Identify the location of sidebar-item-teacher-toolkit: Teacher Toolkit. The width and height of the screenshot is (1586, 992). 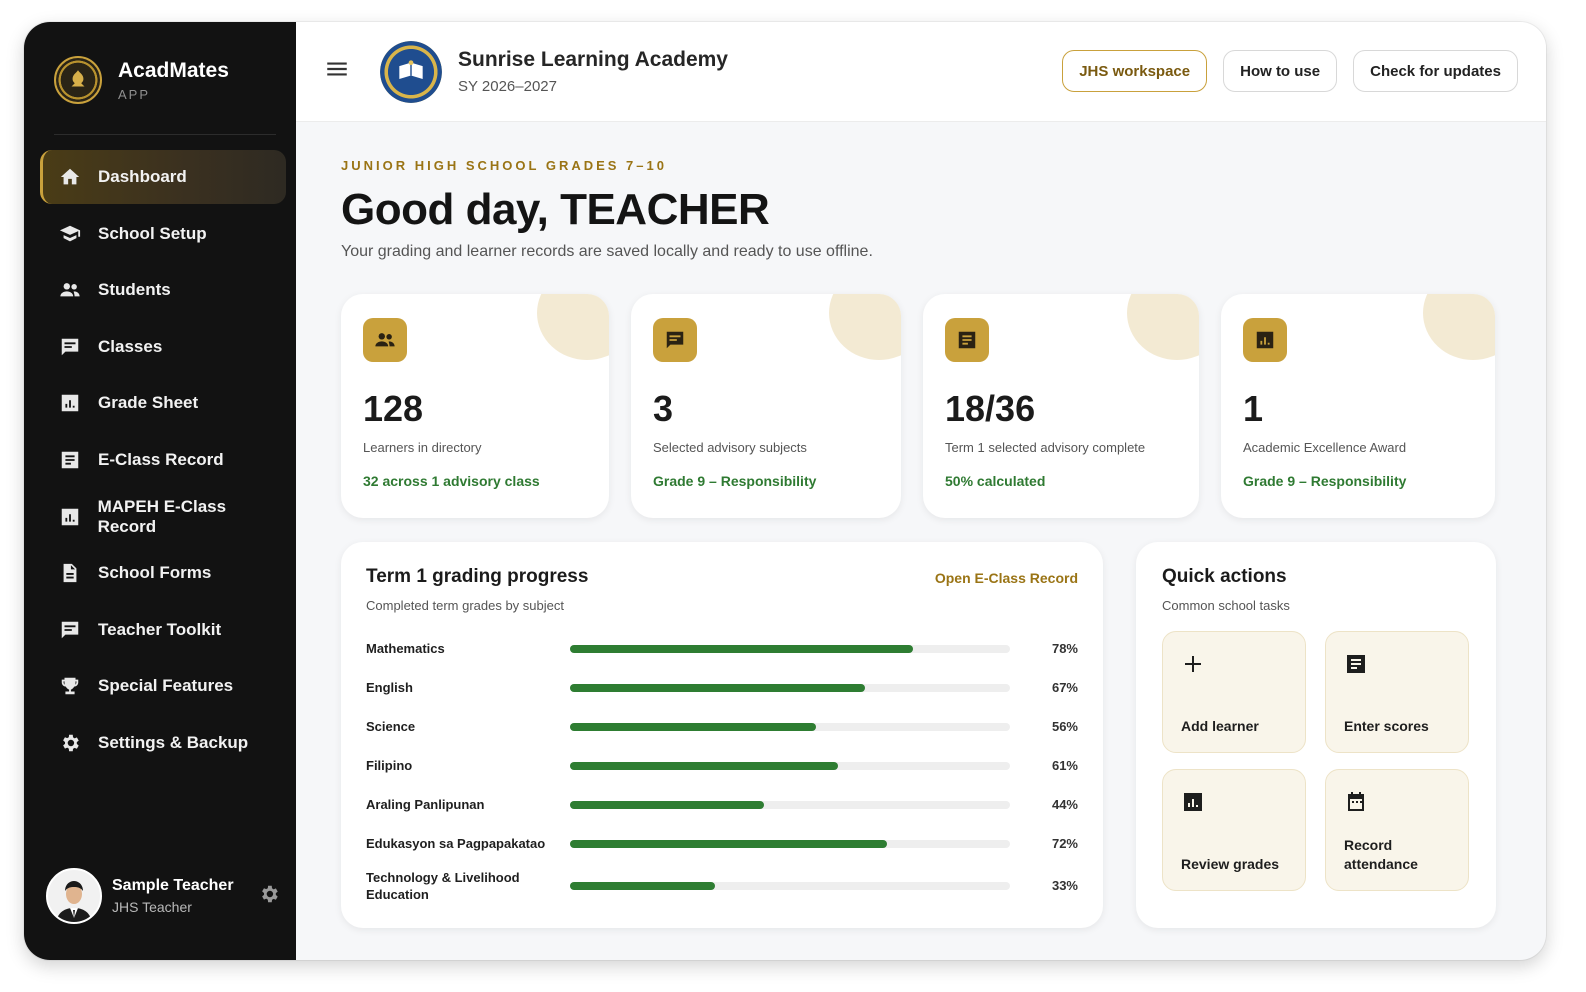
(163, 630).